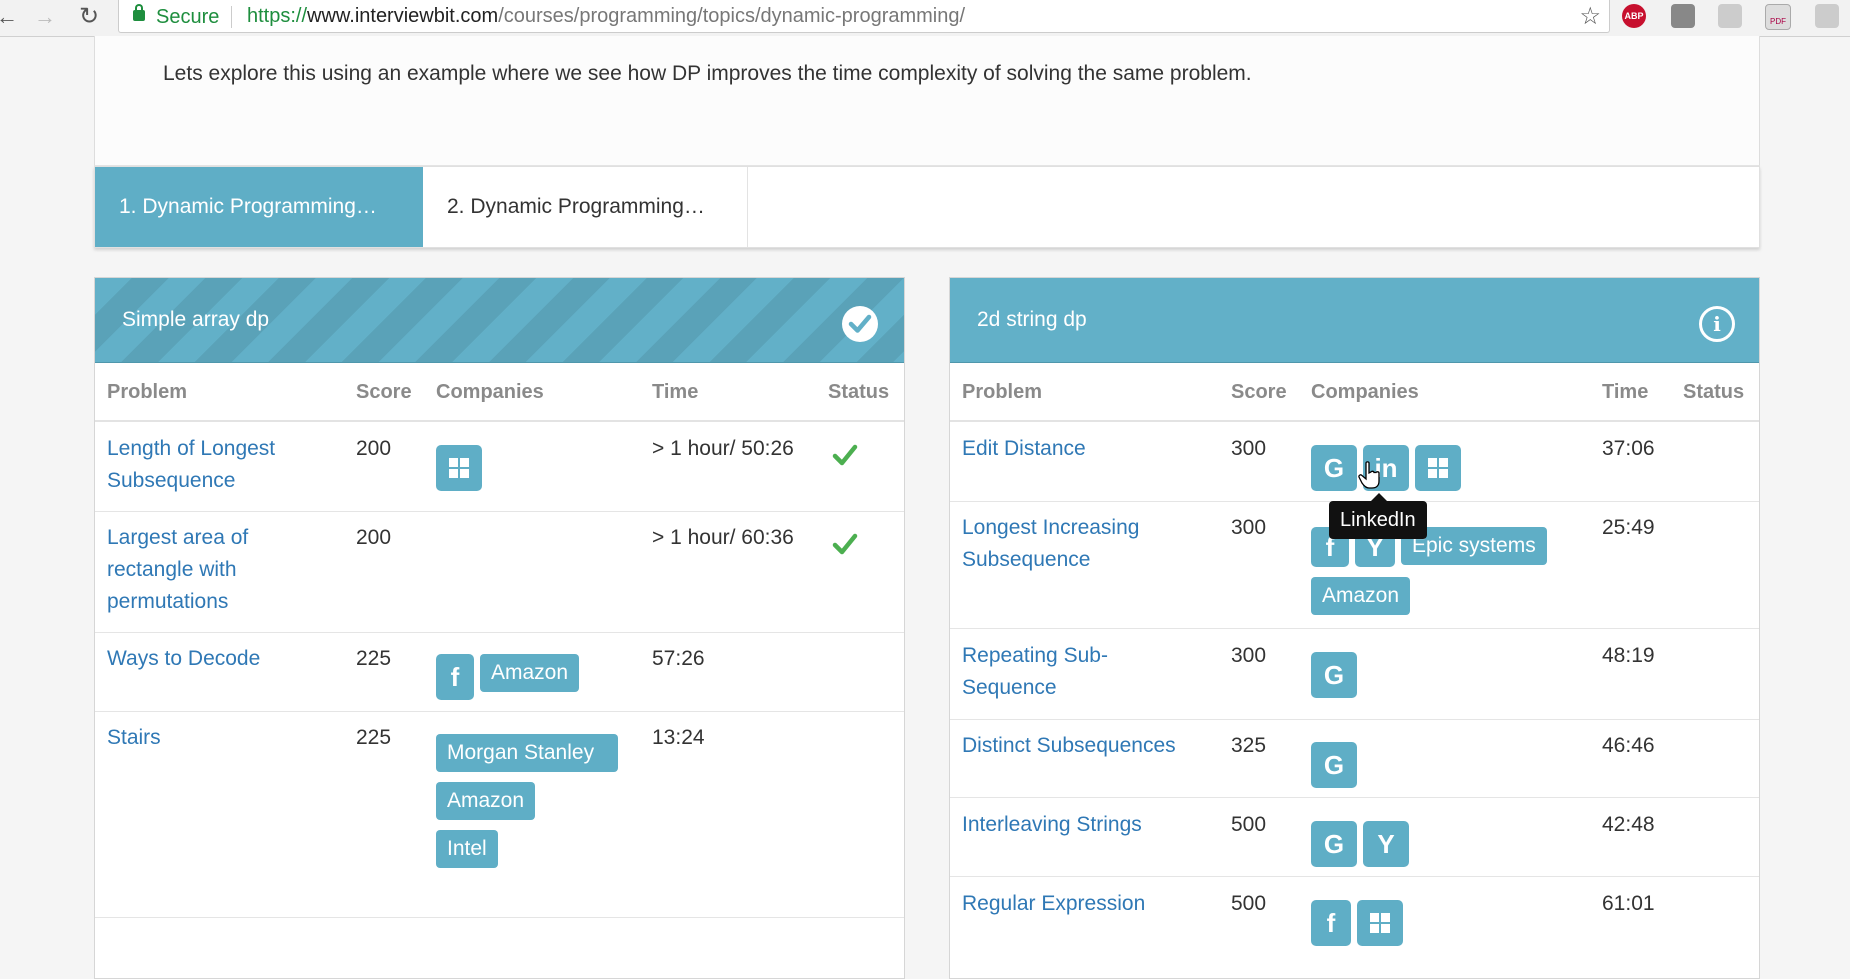 The width and height of the screenshot is (1850, 979). Describe the element at coordinates (1717, 324) in the screenshot. I see `info-icon: i` at that location.